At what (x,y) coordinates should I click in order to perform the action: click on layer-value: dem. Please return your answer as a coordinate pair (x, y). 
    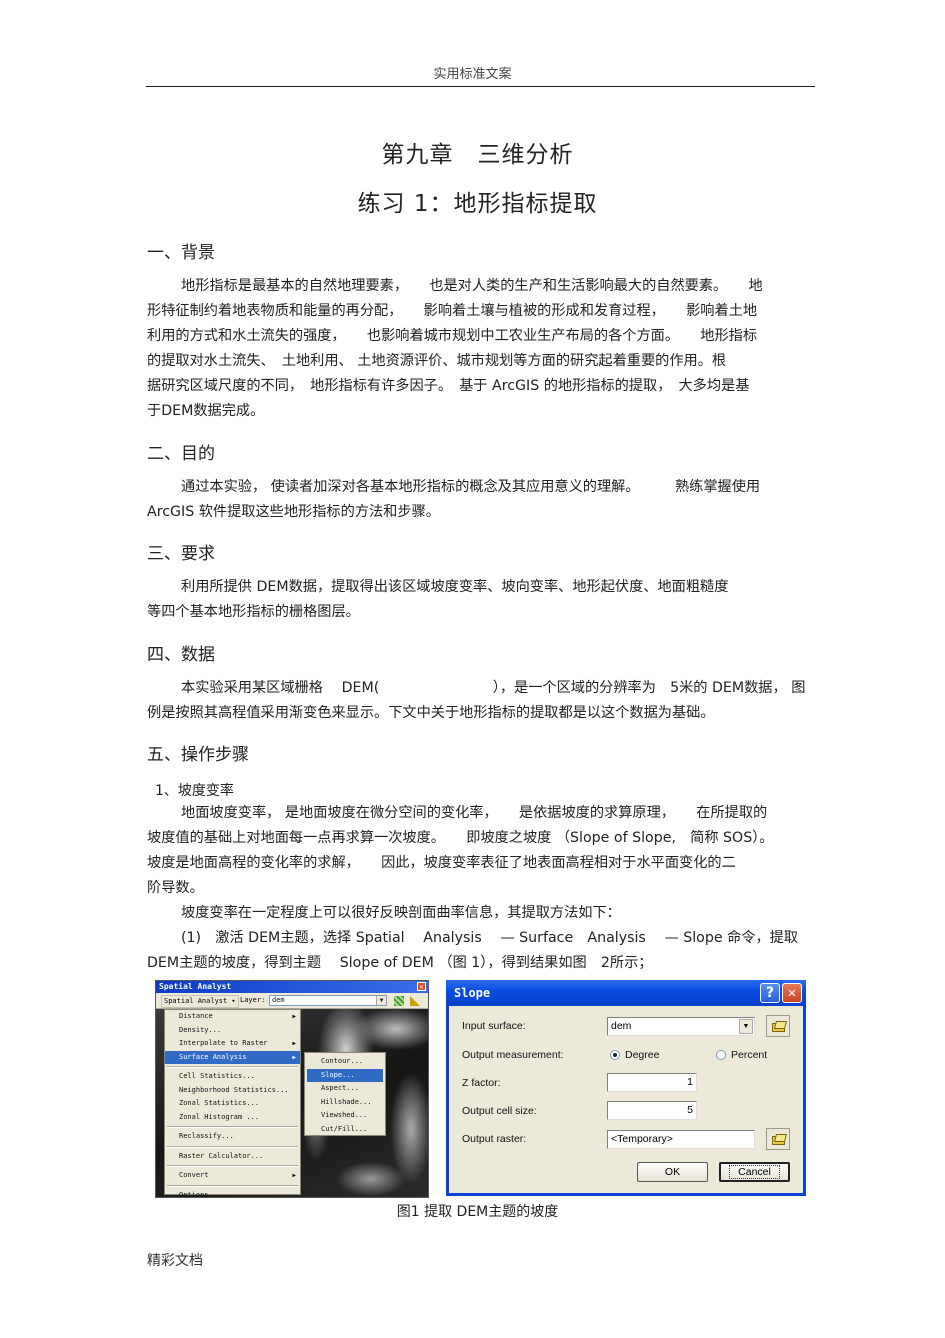
    Looking at the image, I should click on (278, 1000).